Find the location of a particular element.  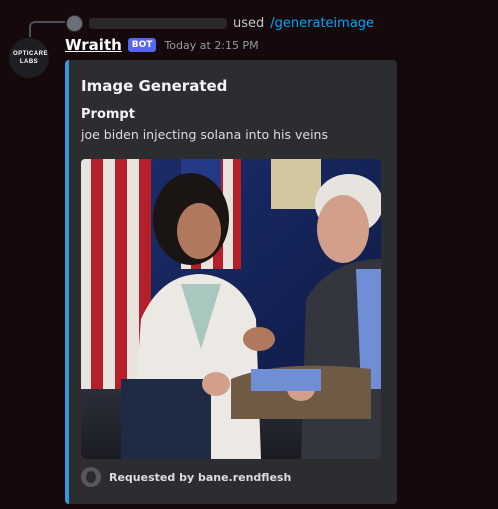

embed-footer-text: Requested by bane.rendflesh is located at coordinates (200, 477).